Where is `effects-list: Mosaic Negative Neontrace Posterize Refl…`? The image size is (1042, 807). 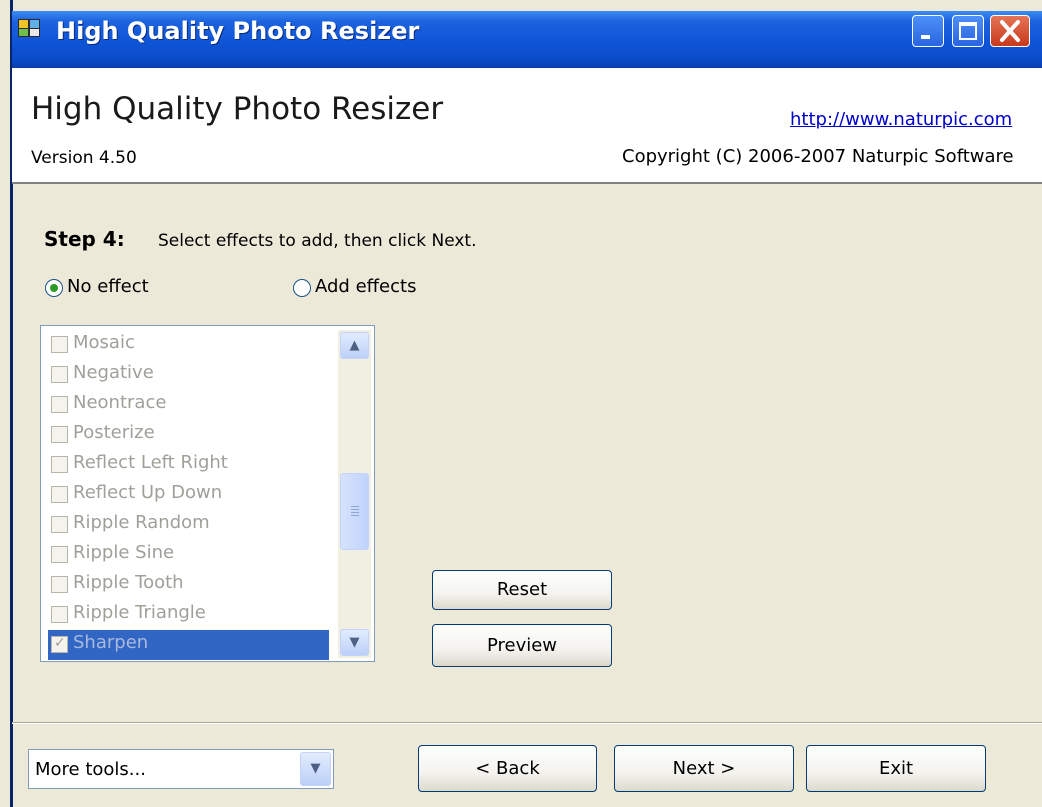
effects-list: Mosaic Negative Neontrace Posterize Refl… is located at coordinates (207, 493).